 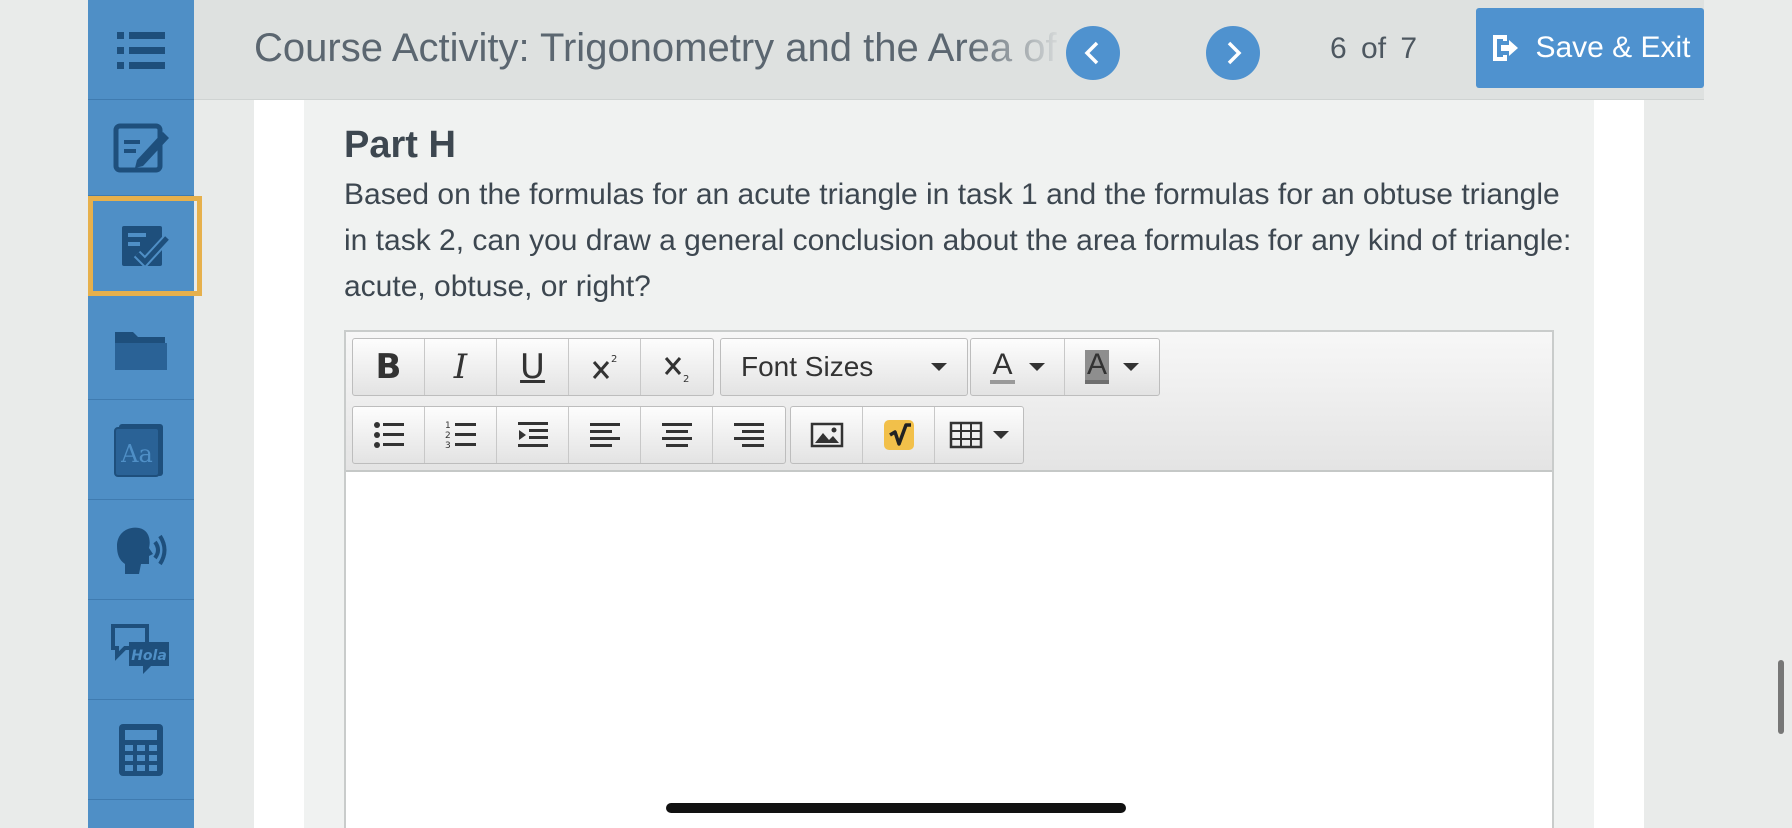 I want to click on scrollbar-thumb, so click(x=1781, y=697).